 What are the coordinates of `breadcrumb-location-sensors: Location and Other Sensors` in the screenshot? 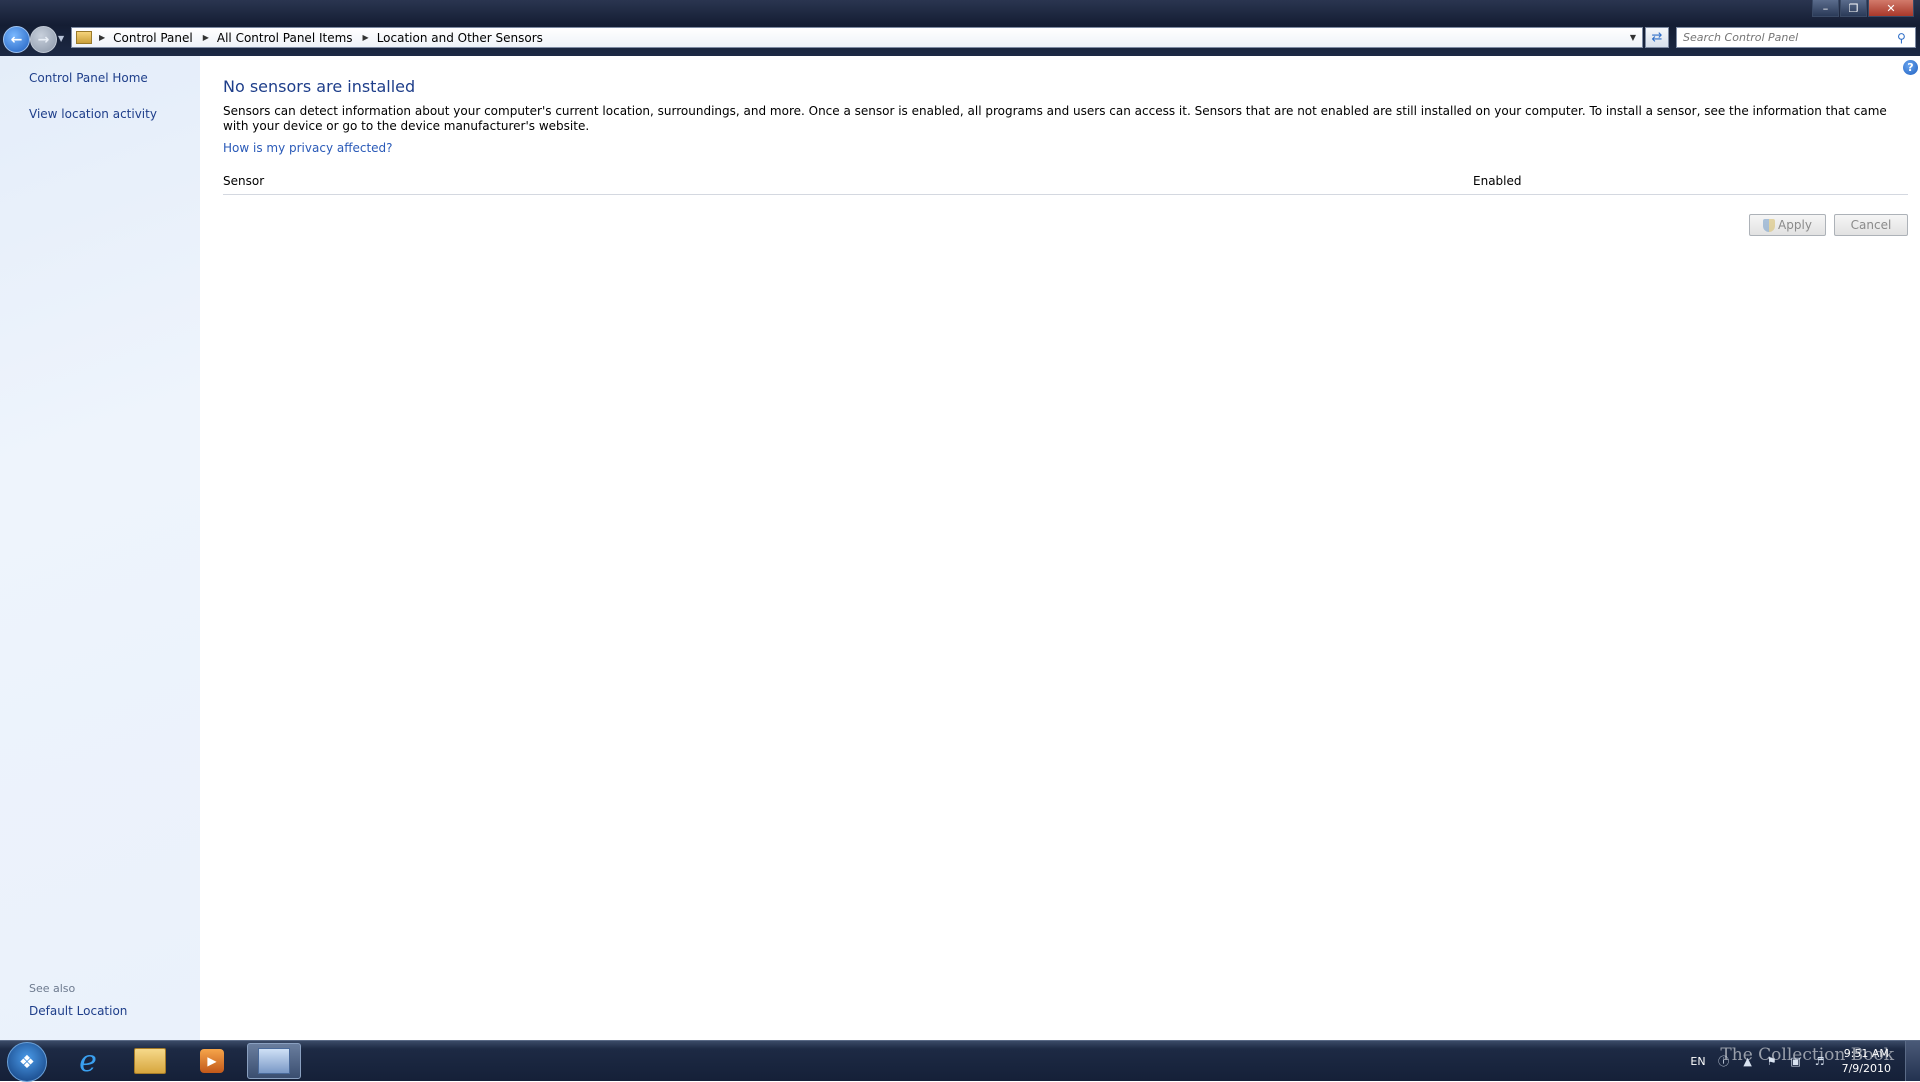 It's located at (460, 38).